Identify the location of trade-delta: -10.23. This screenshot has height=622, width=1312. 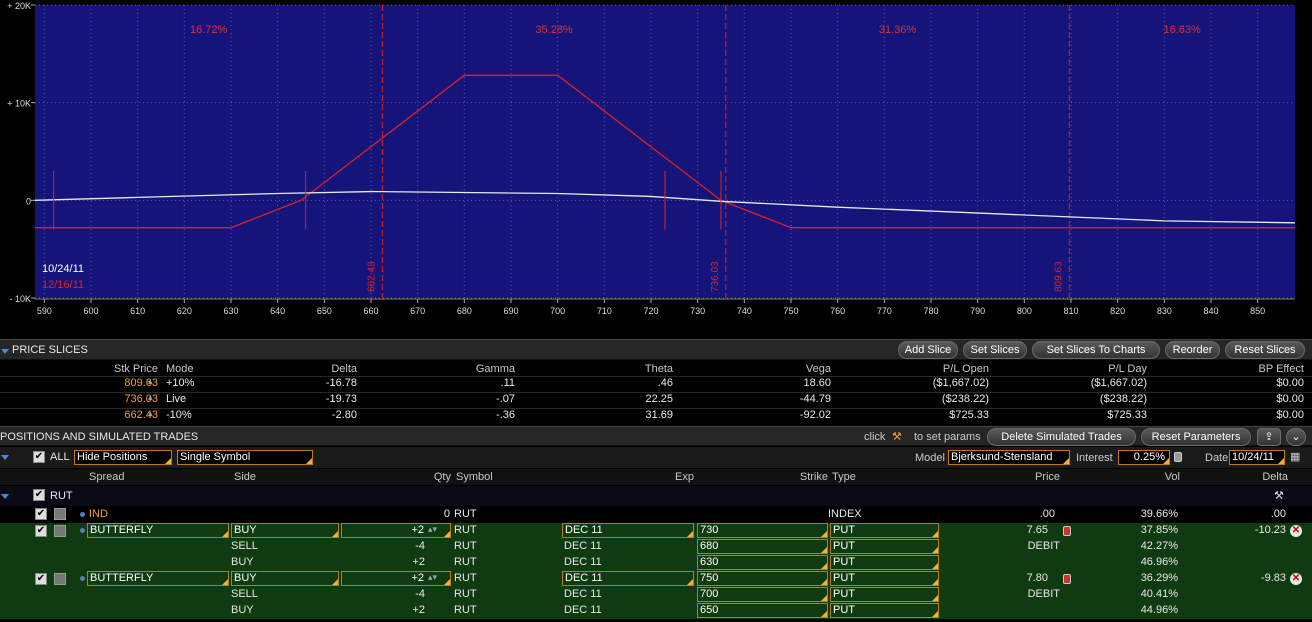
(1270, 530).